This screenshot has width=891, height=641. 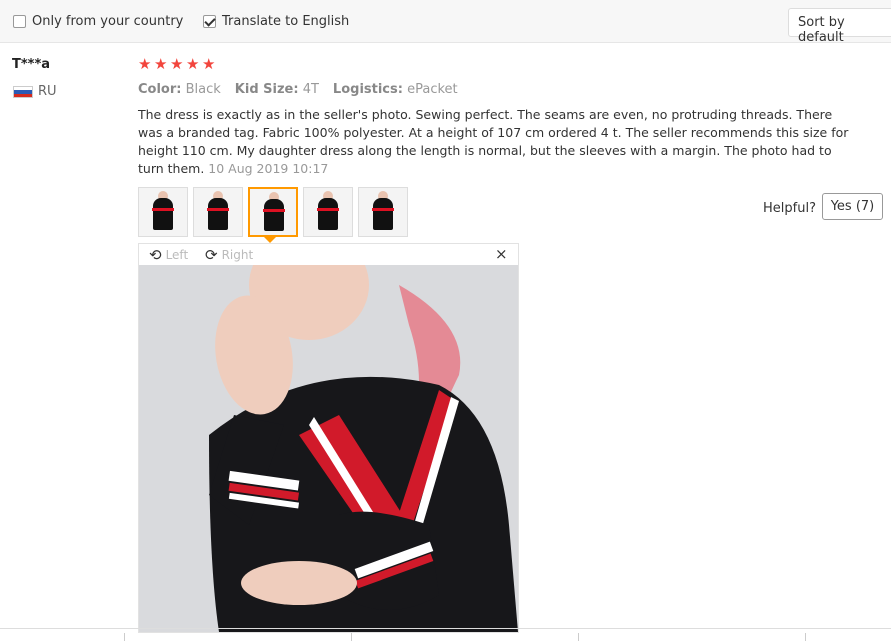 I want to click on checkbox-box, so click(x=19, y=21).